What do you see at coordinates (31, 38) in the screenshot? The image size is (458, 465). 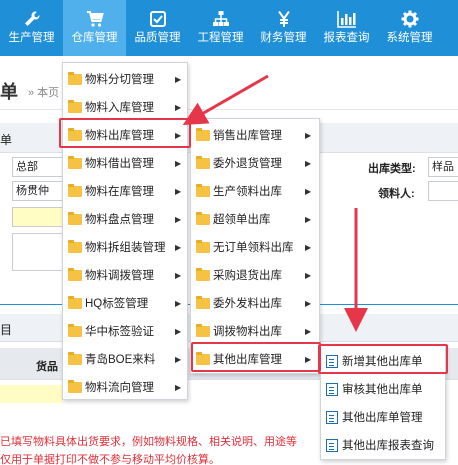 I see `nav-label: 生产管理` at bounding box center [31, 38].